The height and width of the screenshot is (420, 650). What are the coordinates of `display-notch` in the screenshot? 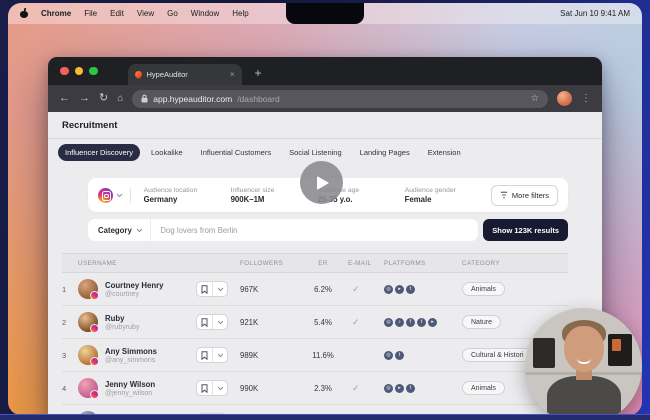 It's located at (325, 13).